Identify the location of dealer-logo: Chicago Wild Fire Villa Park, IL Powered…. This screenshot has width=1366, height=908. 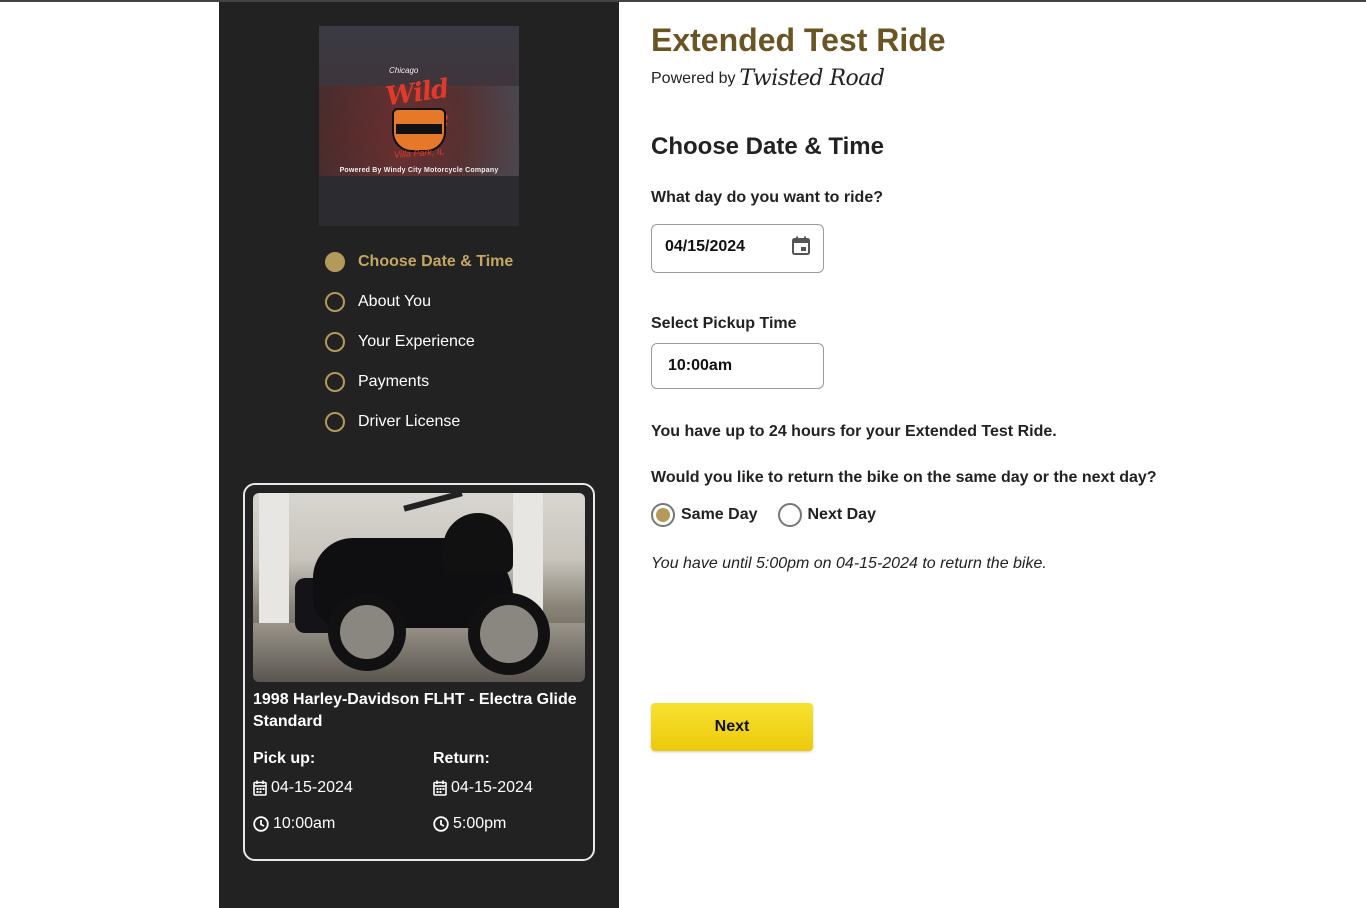
(419, 126).